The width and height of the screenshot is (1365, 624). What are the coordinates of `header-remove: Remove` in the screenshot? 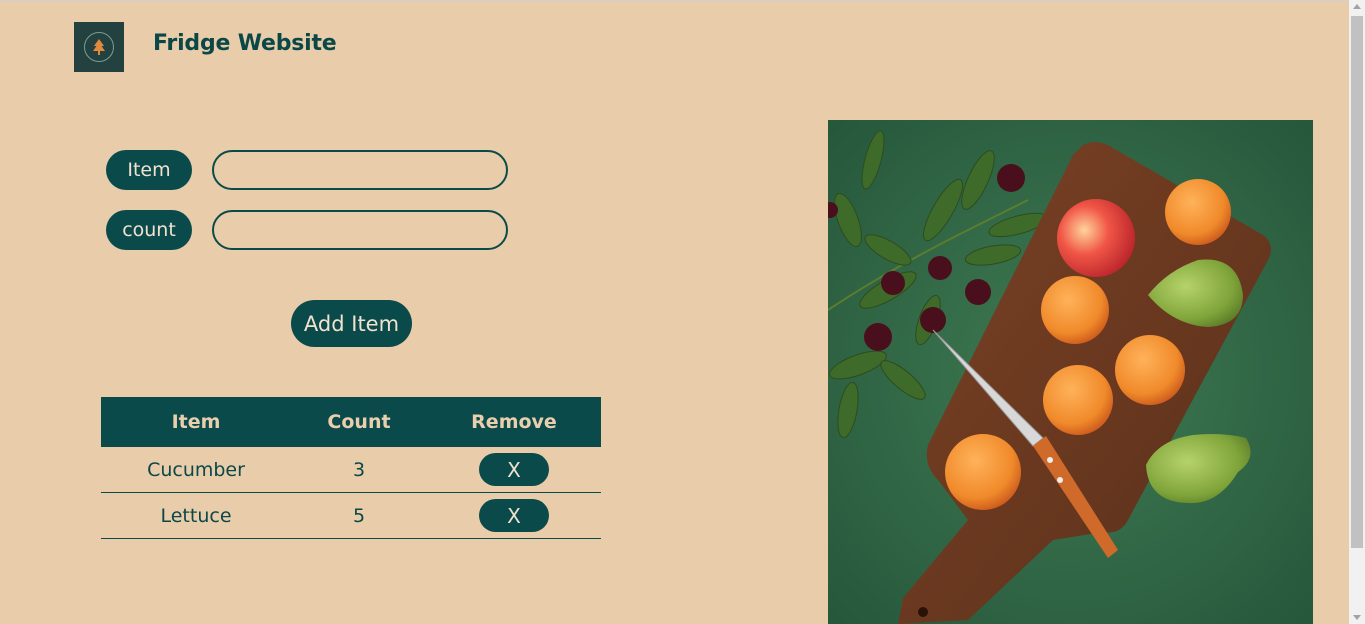 It's located at (514, 422).